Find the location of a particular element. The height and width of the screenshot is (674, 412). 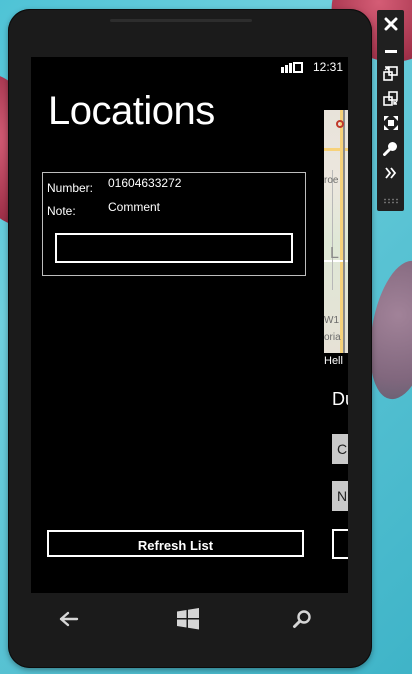

zoom-button is located at coordinates (390, 147).